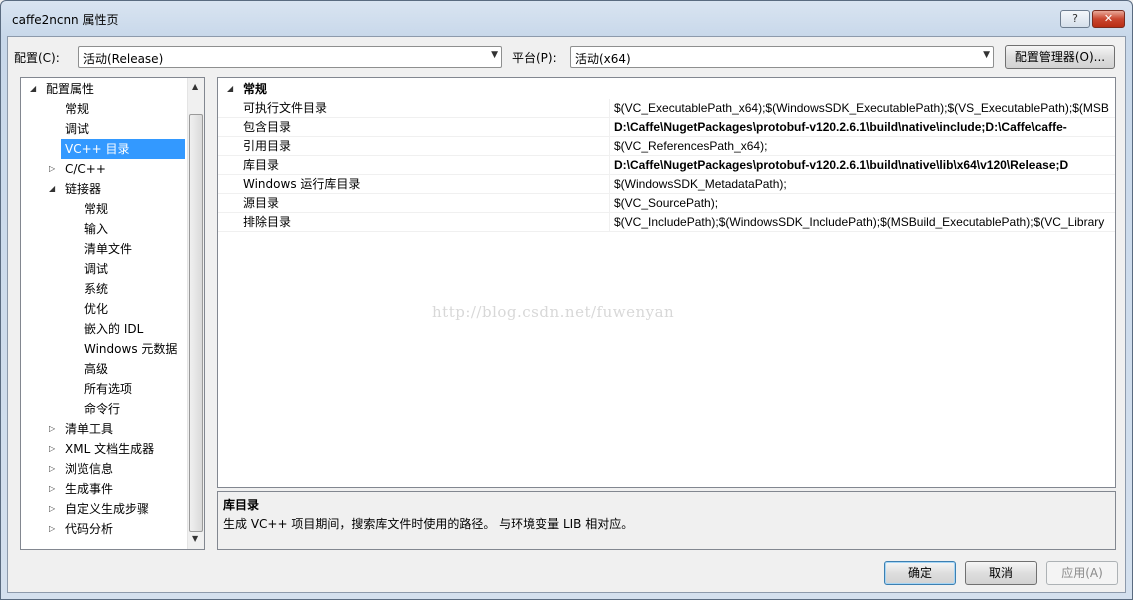  What do you see at coordinates (106, 249) in the screenshot?
I see `tree-item: 清单文件` at bounding box center [106, 249].